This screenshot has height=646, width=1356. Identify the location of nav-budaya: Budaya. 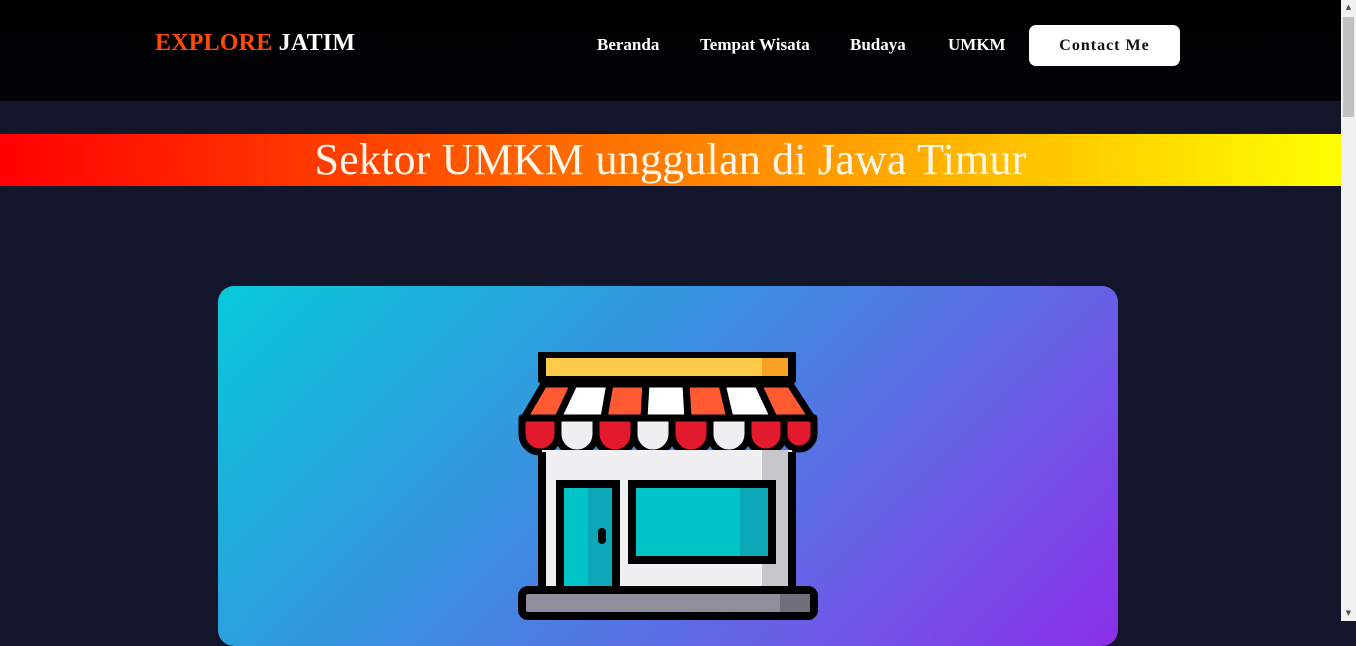
(878, 45).